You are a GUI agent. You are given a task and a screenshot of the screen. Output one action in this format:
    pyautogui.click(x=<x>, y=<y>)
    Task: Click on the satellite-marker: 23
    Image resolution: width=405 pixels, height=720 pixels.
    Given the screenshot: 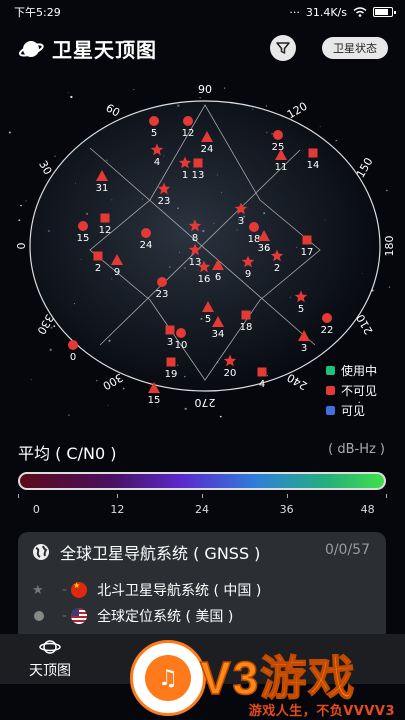 What is the action you would take?
    pyautogui.click(x=162, y=288)
    